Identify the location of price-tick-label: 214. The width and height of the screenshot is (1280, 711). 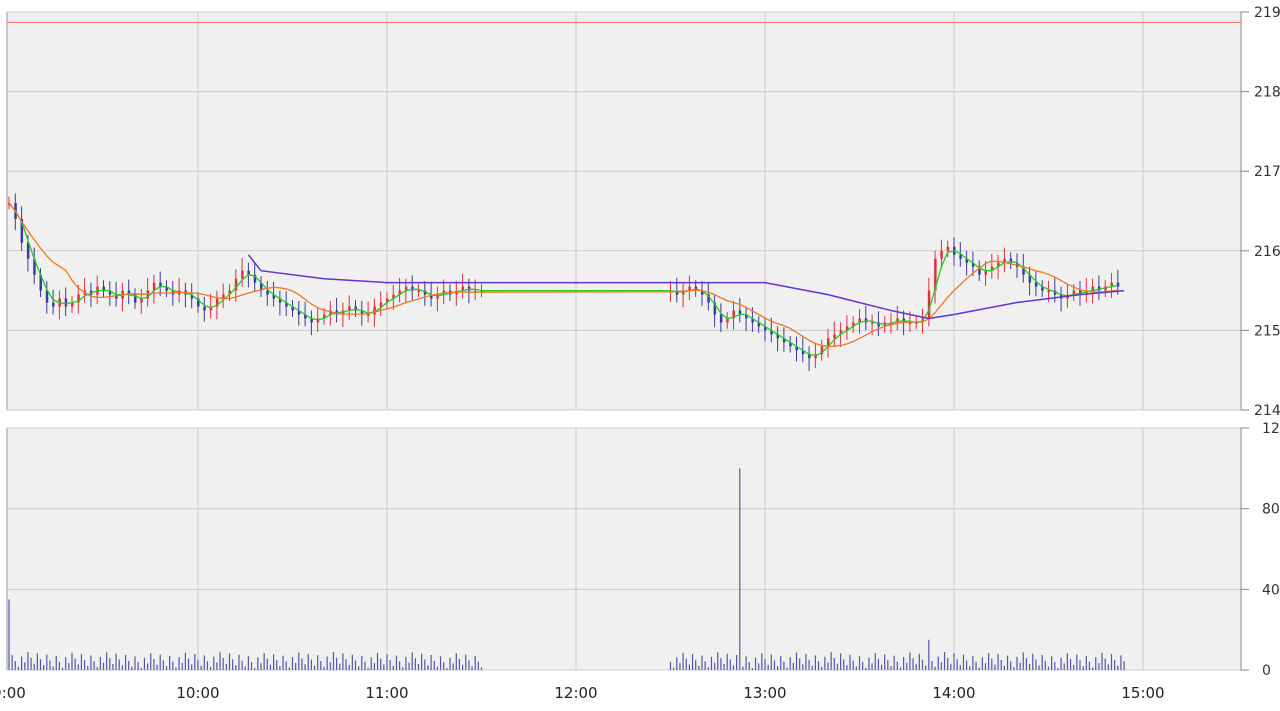
(1267, 411).